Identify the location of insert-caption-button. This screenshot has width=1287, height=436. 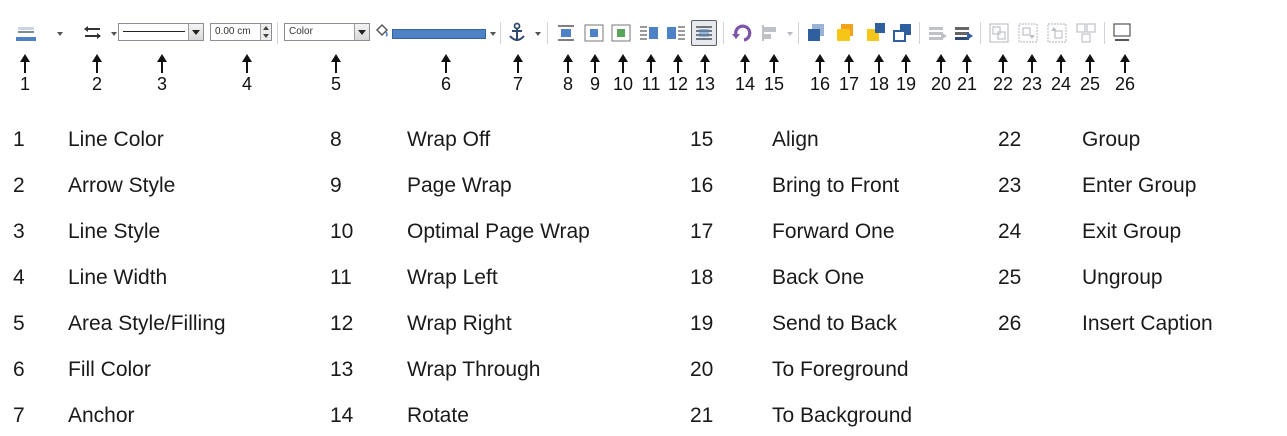
(1122, 33).